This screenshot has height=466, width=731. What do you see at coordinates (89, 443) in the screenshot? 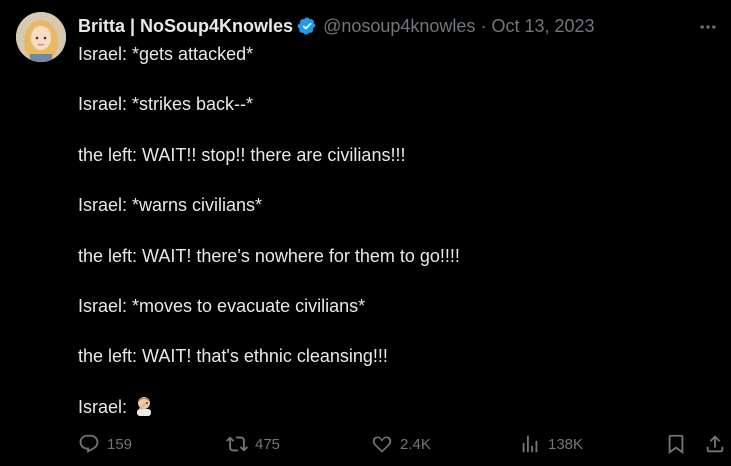
I see `reply-icon` at bounding box center [89, 443].